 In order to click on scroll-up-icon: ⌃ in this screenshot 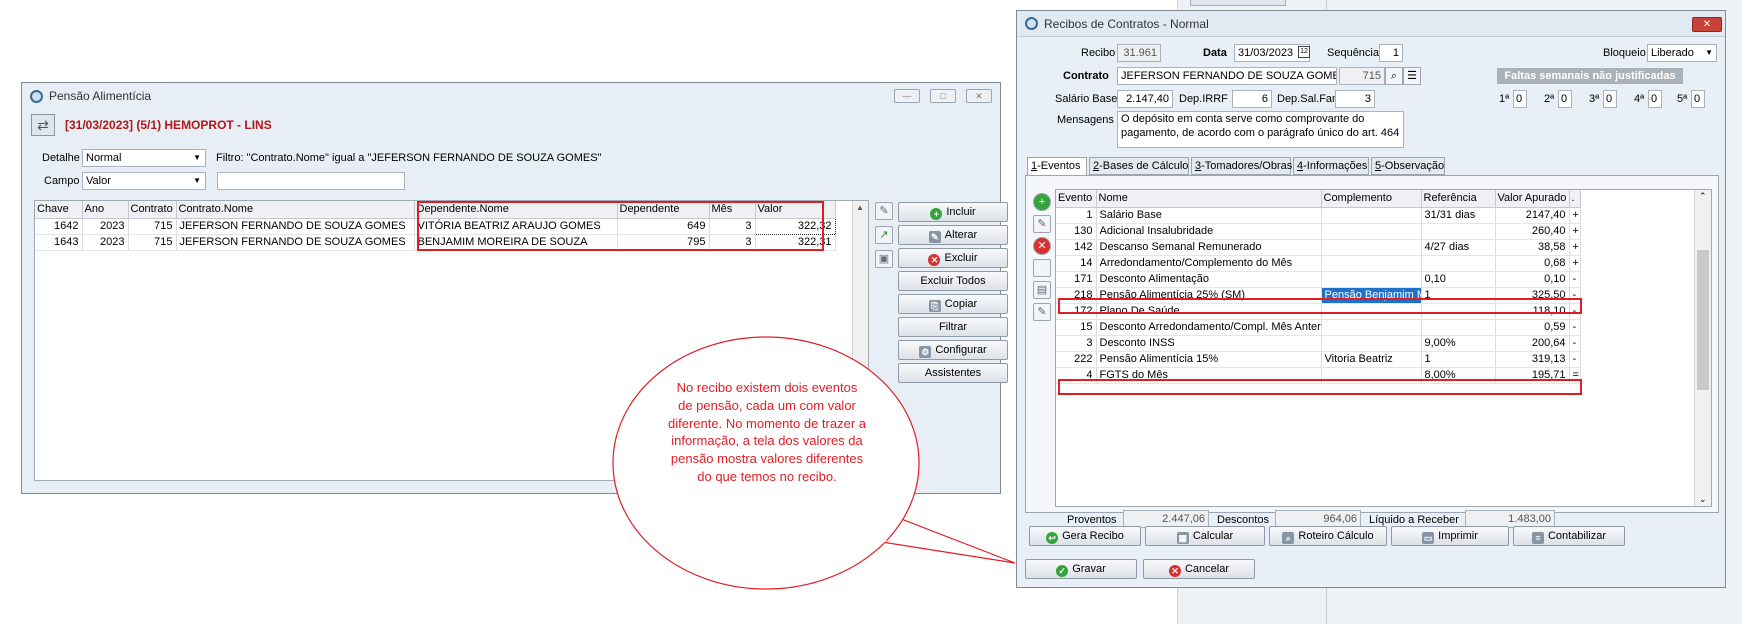, I will do `click(1703, 196)`.